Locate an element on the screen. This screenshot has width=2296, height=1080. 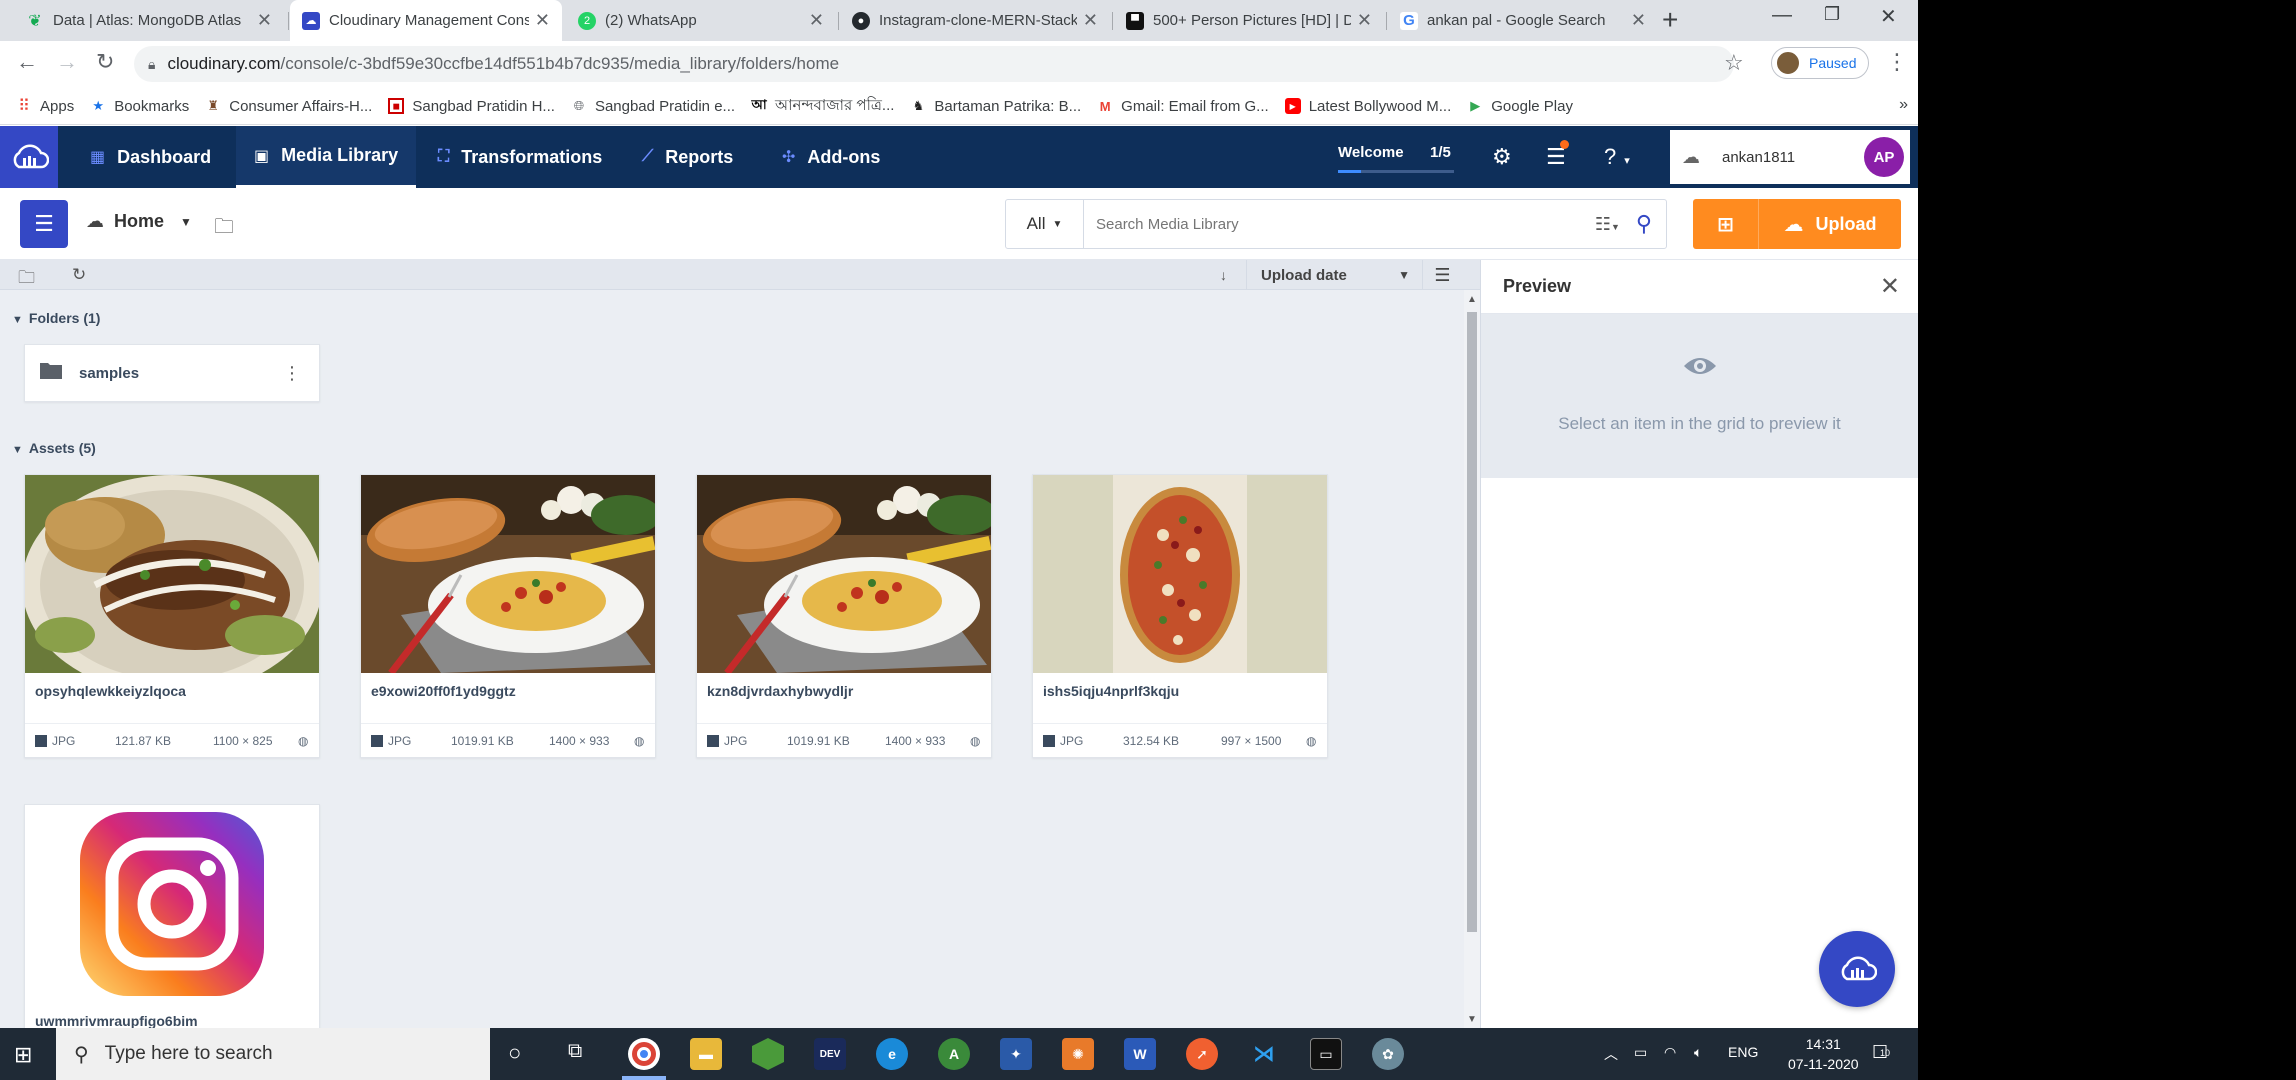
more-options-icon: ⋮ is located at coordinates (292, 373).